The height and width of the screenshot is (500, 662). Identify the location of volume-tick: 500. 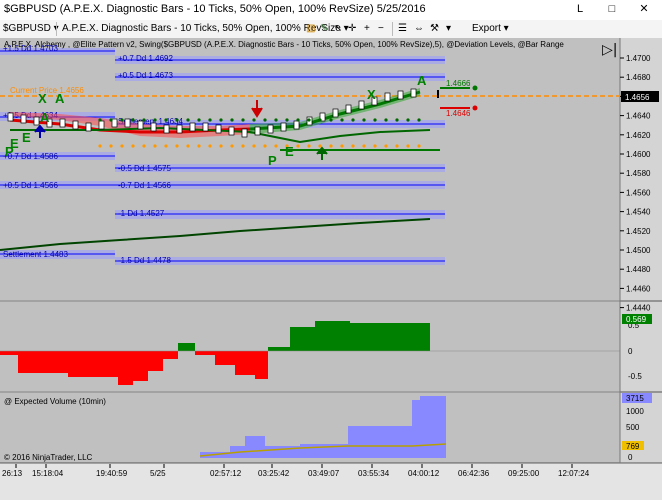
(633, 427).